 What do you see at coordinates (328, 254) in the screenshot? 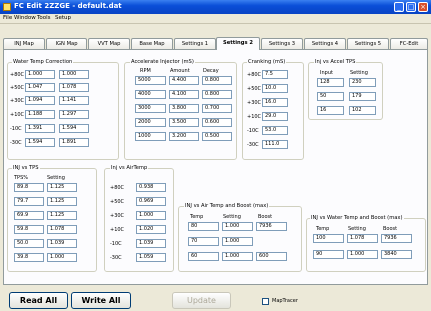
I see `inj-water-boost-temp-cell: 90` at bounding box center [328, 254].